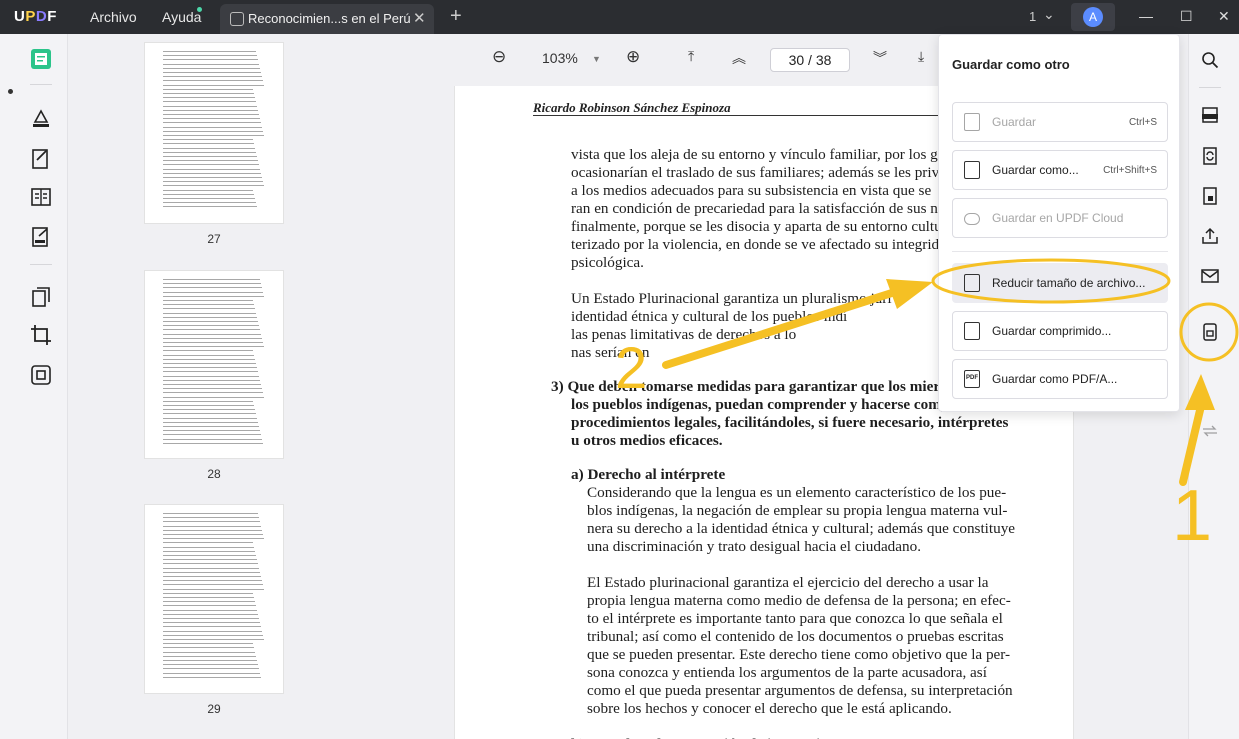  I want to click on page-tools-icon, so click(41, 375).